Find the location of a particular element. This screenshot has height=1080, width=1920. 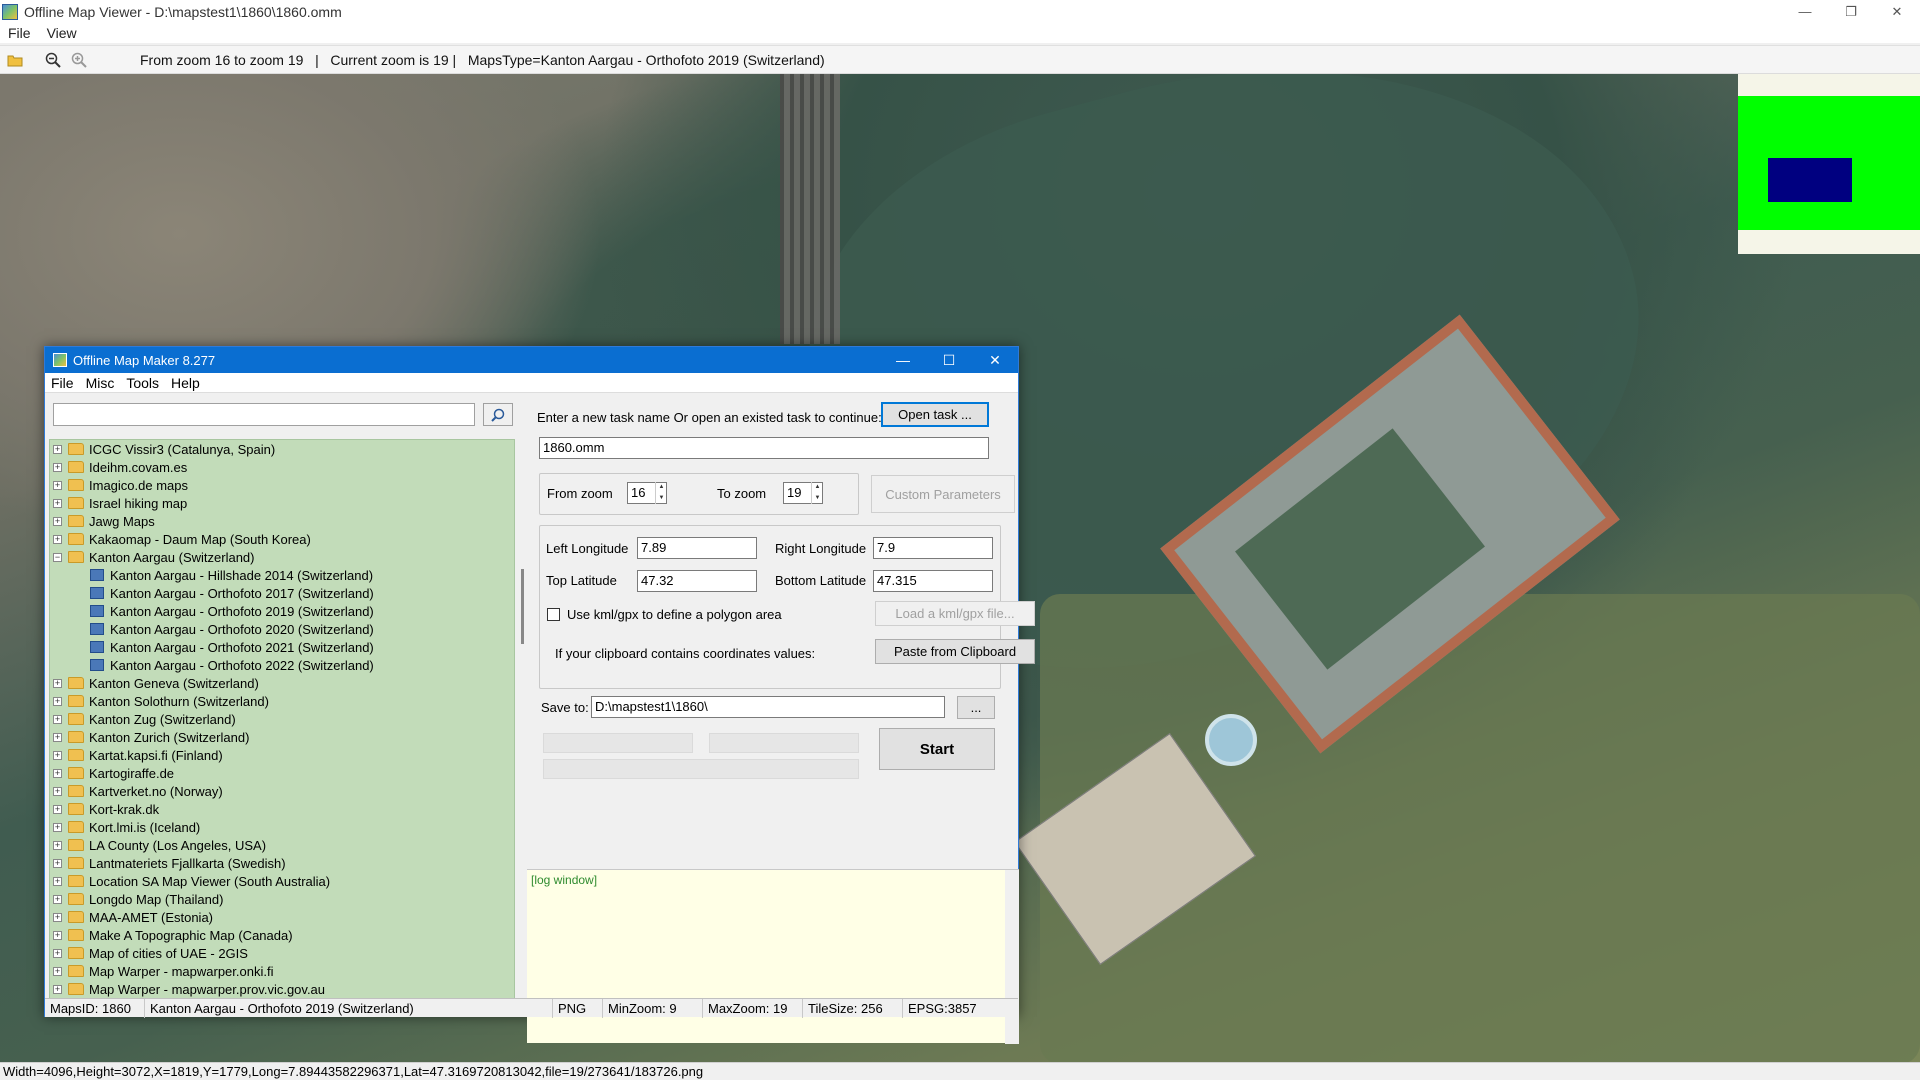

tree-item: + Map Warper - mapwarper.onki.fi is located at coordinates (282, 971).